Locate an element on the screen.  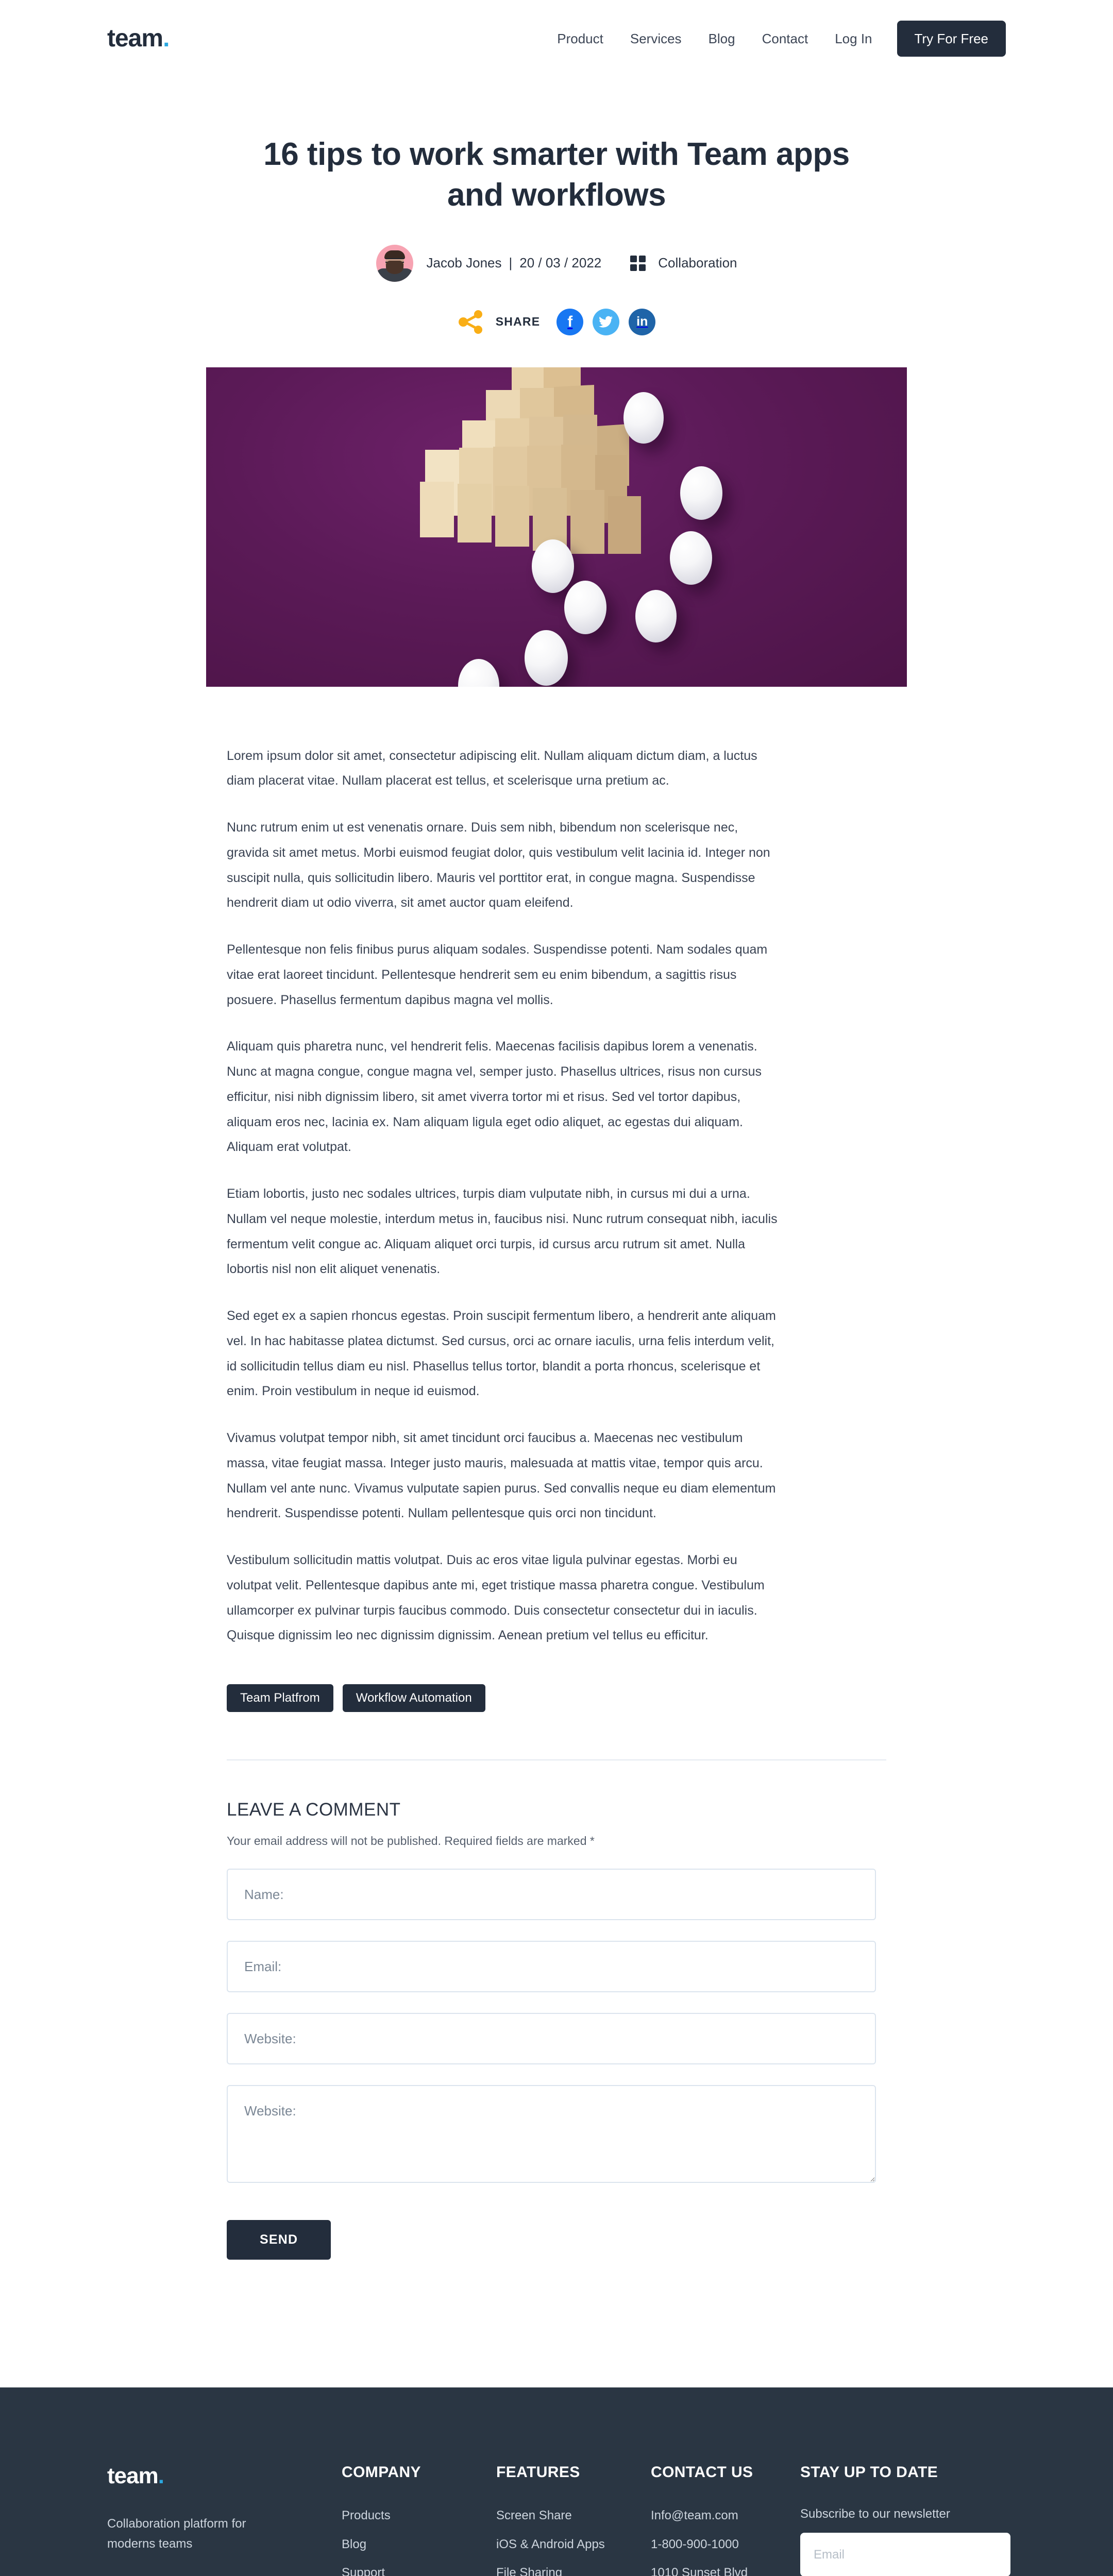
footer-link-support: Support is located at coordinates (363, 2571).